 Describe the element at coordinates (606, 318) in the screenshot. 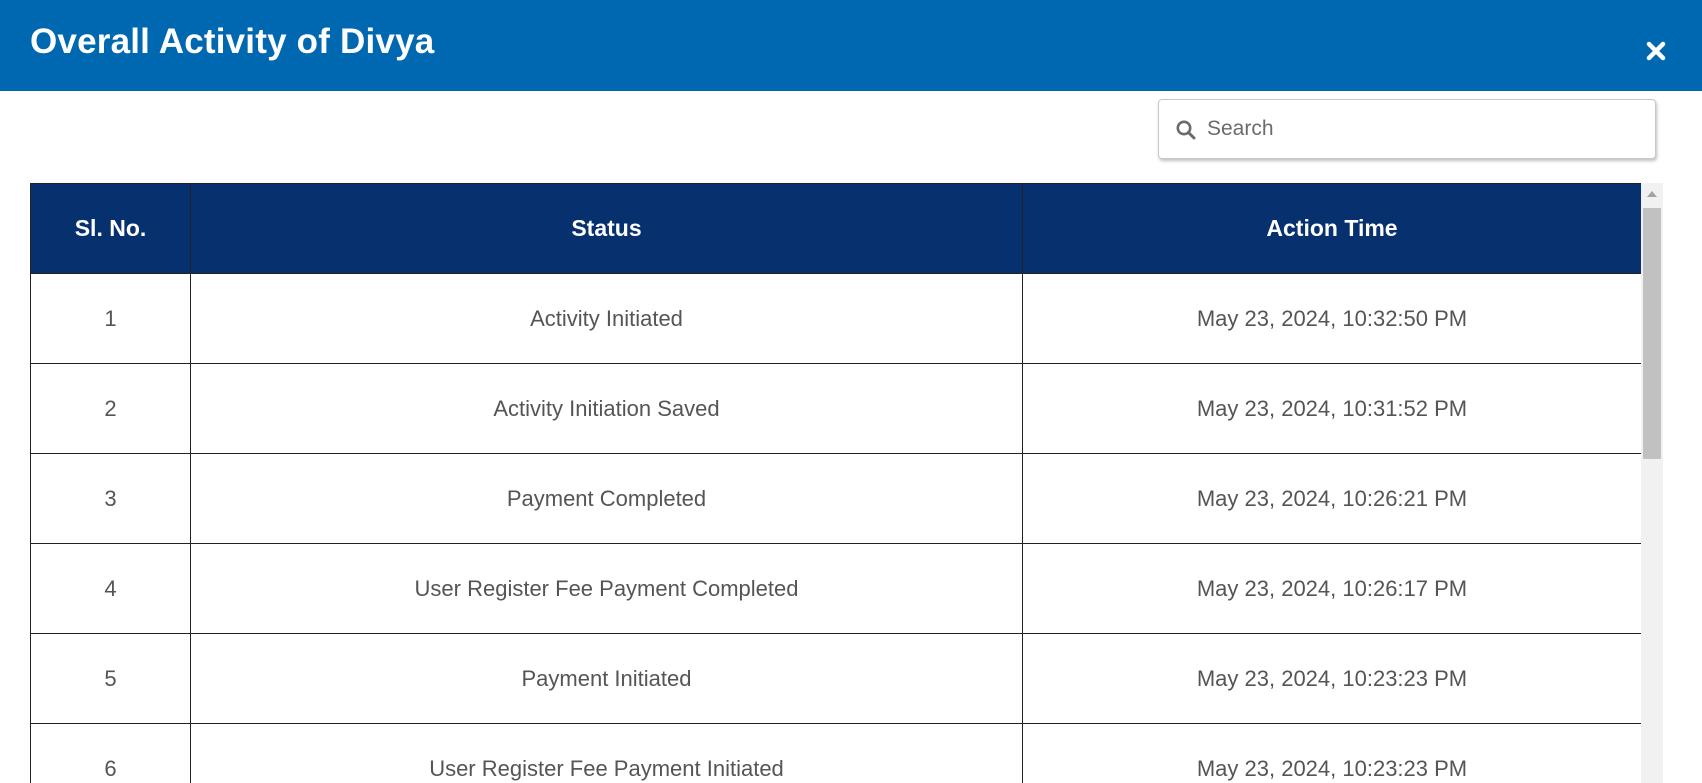

I see `cell-status: Activity Initiated` at that location.